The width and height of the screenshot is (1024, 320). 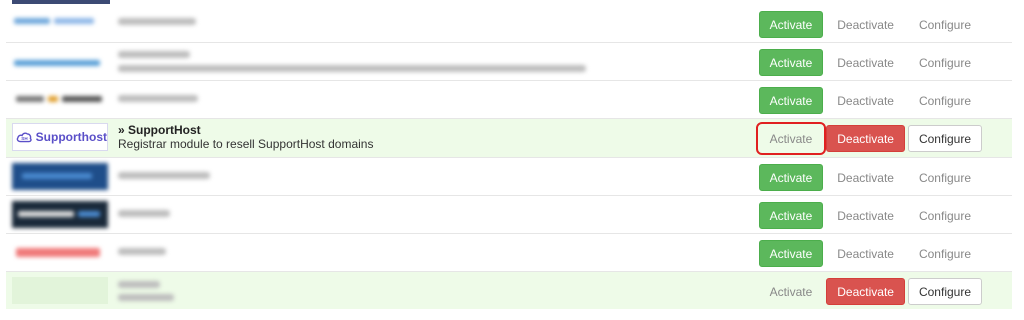 I want to click on supporthost-logo-text: Supporthost, so click(x=71, y=137).